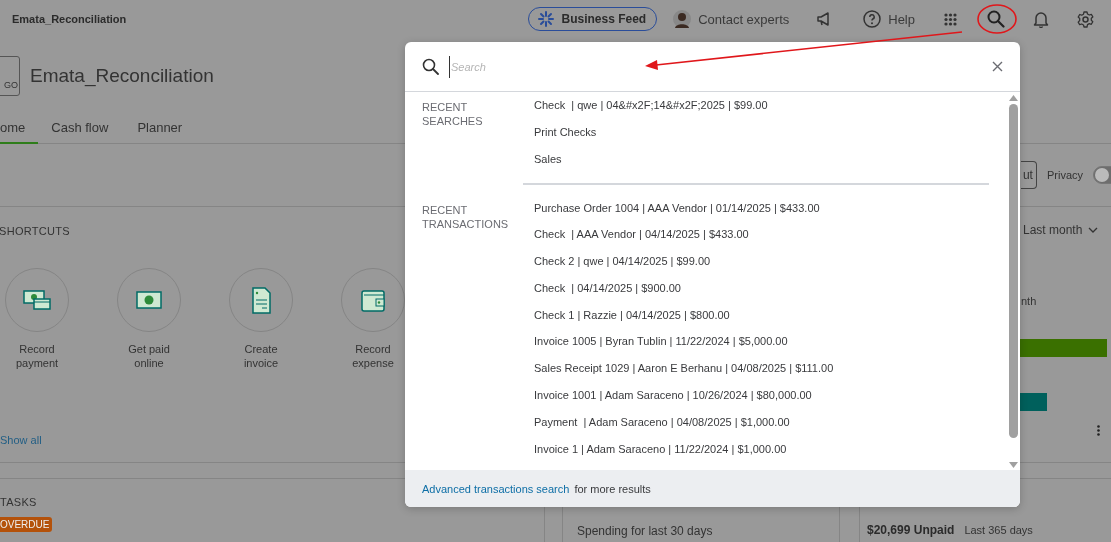 The image size is (1111, 542). I want to click on spending-caption: Spending for last 30 days, so click(645, 531).